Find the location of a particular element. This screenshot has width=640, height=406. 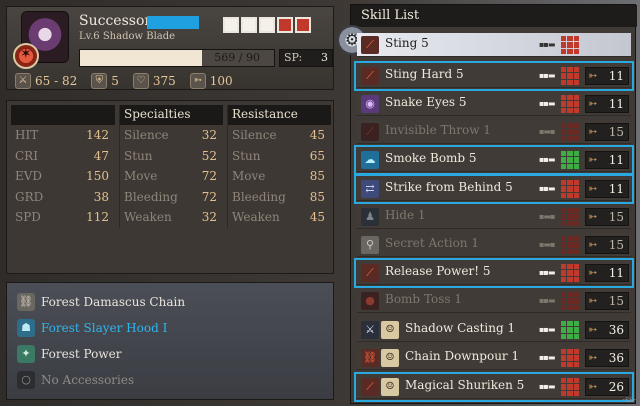

party-indicators is located at coordinates (267, 25).